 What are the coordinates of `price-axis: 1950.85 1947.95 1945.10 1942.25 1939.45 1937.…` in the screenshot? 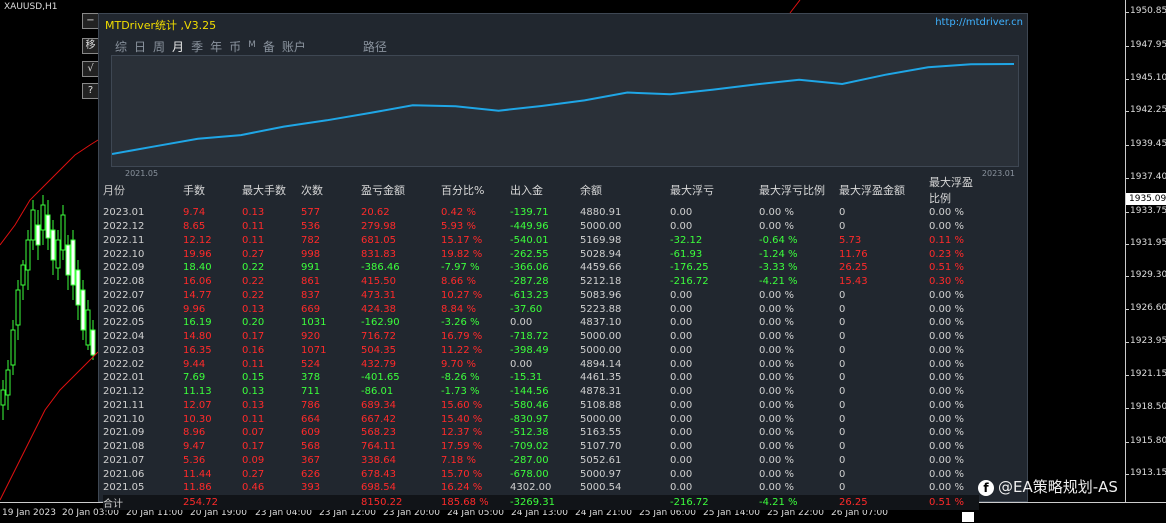 It's located at (1145, 251).